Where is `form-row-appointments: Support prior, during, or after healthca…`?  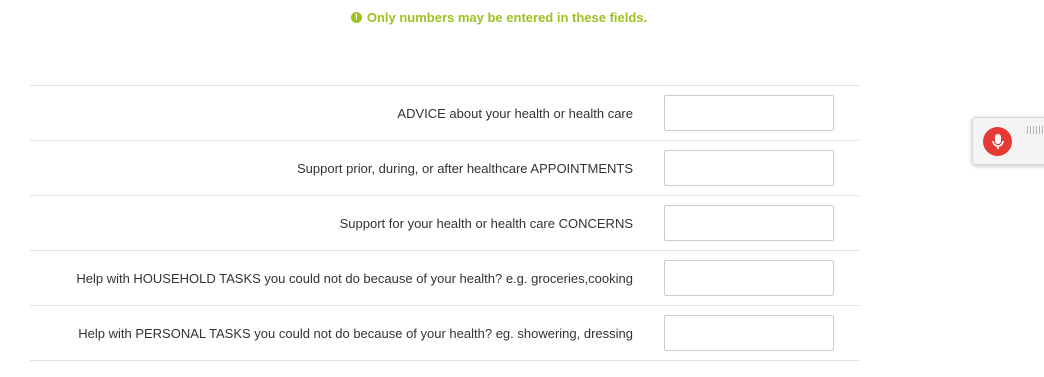 form-row-appointments: Support prior, during, or after healthca… is located at coordinates (444, 168).